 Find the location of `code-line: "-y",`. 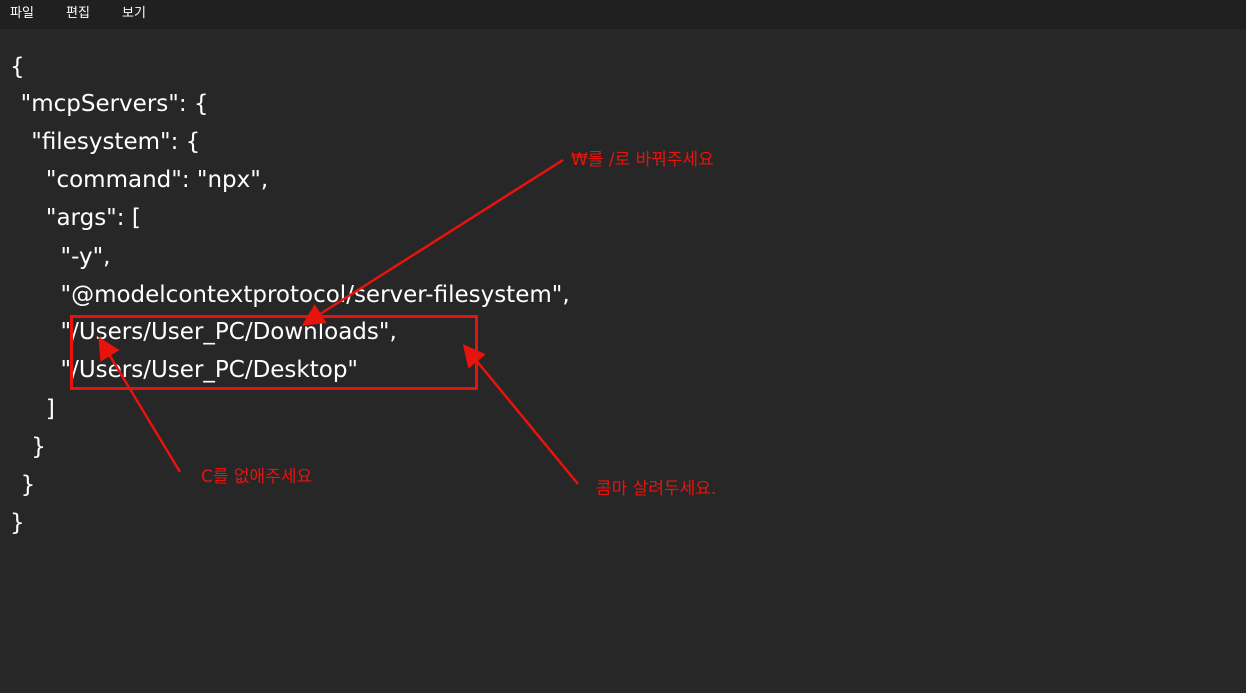

code-line: "-y", is located at coordinates (56, 257).